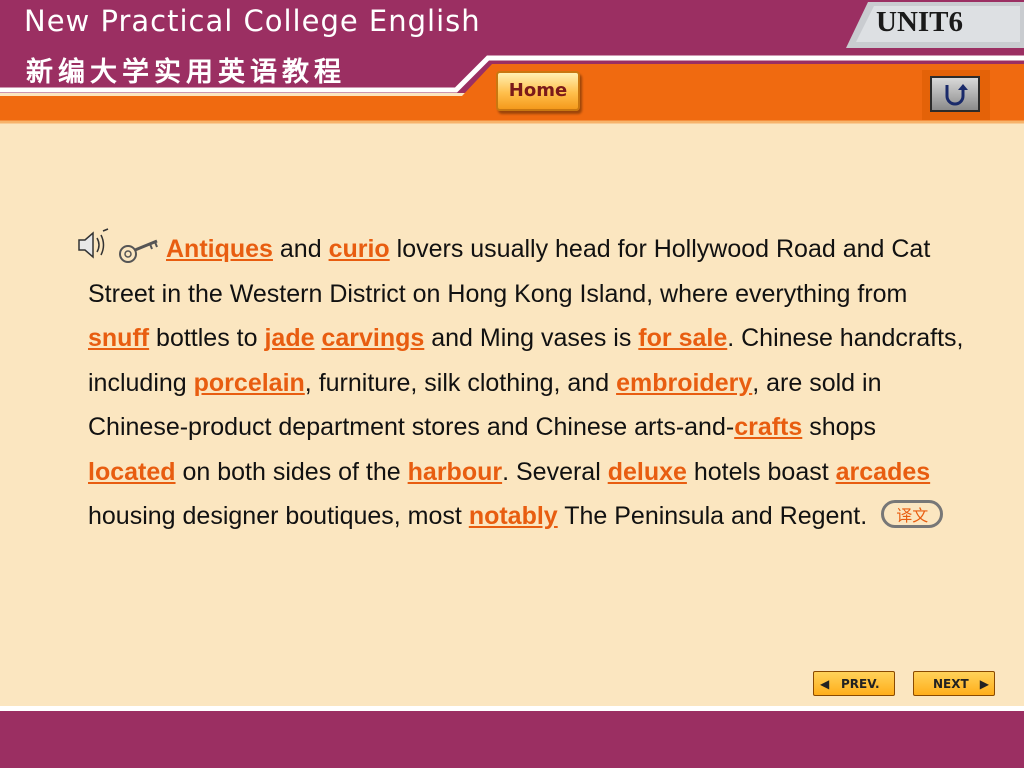 Image resolution: width=1024 pixels, height=768 pixels. What do you see at coordinates (682, 338) in the screenshot?
I see `vocab-link: for sale` at bounding box center [682, 338].